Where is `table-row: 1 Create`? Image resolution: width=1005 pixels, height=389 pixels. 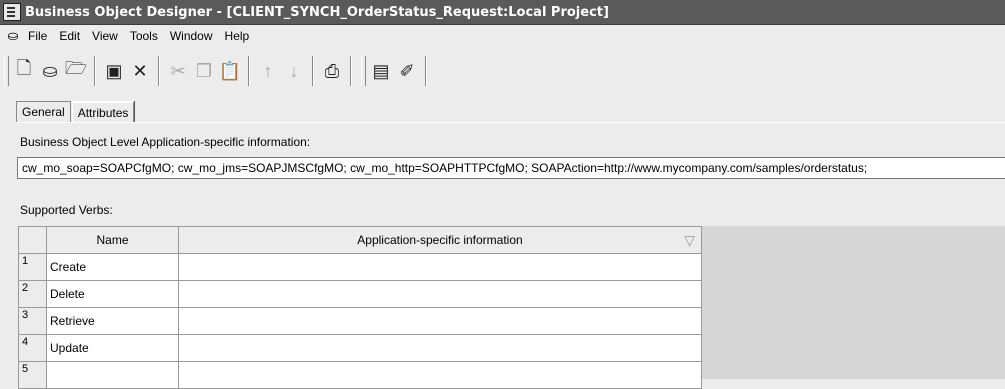 table-row: 1 Create is located at coordinates (360, 267).